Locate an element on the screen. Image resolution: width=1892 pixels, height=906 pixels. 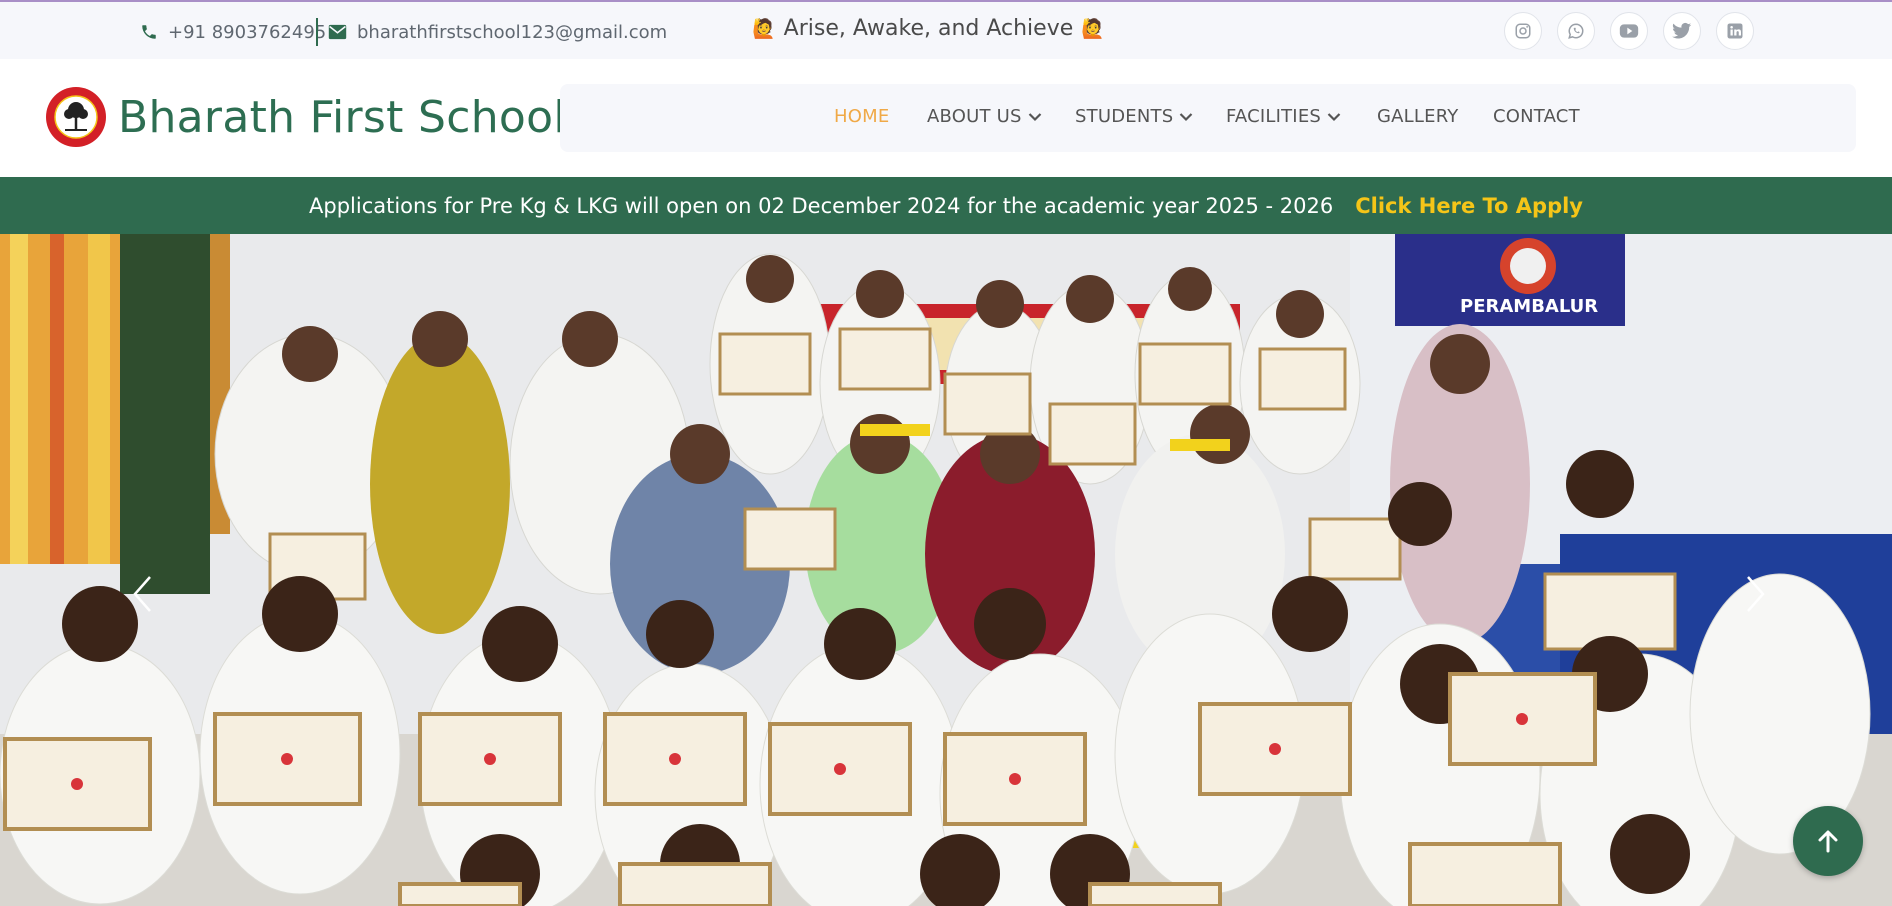
nav-students: STUDENTS is located at coordinates (1134, 116).